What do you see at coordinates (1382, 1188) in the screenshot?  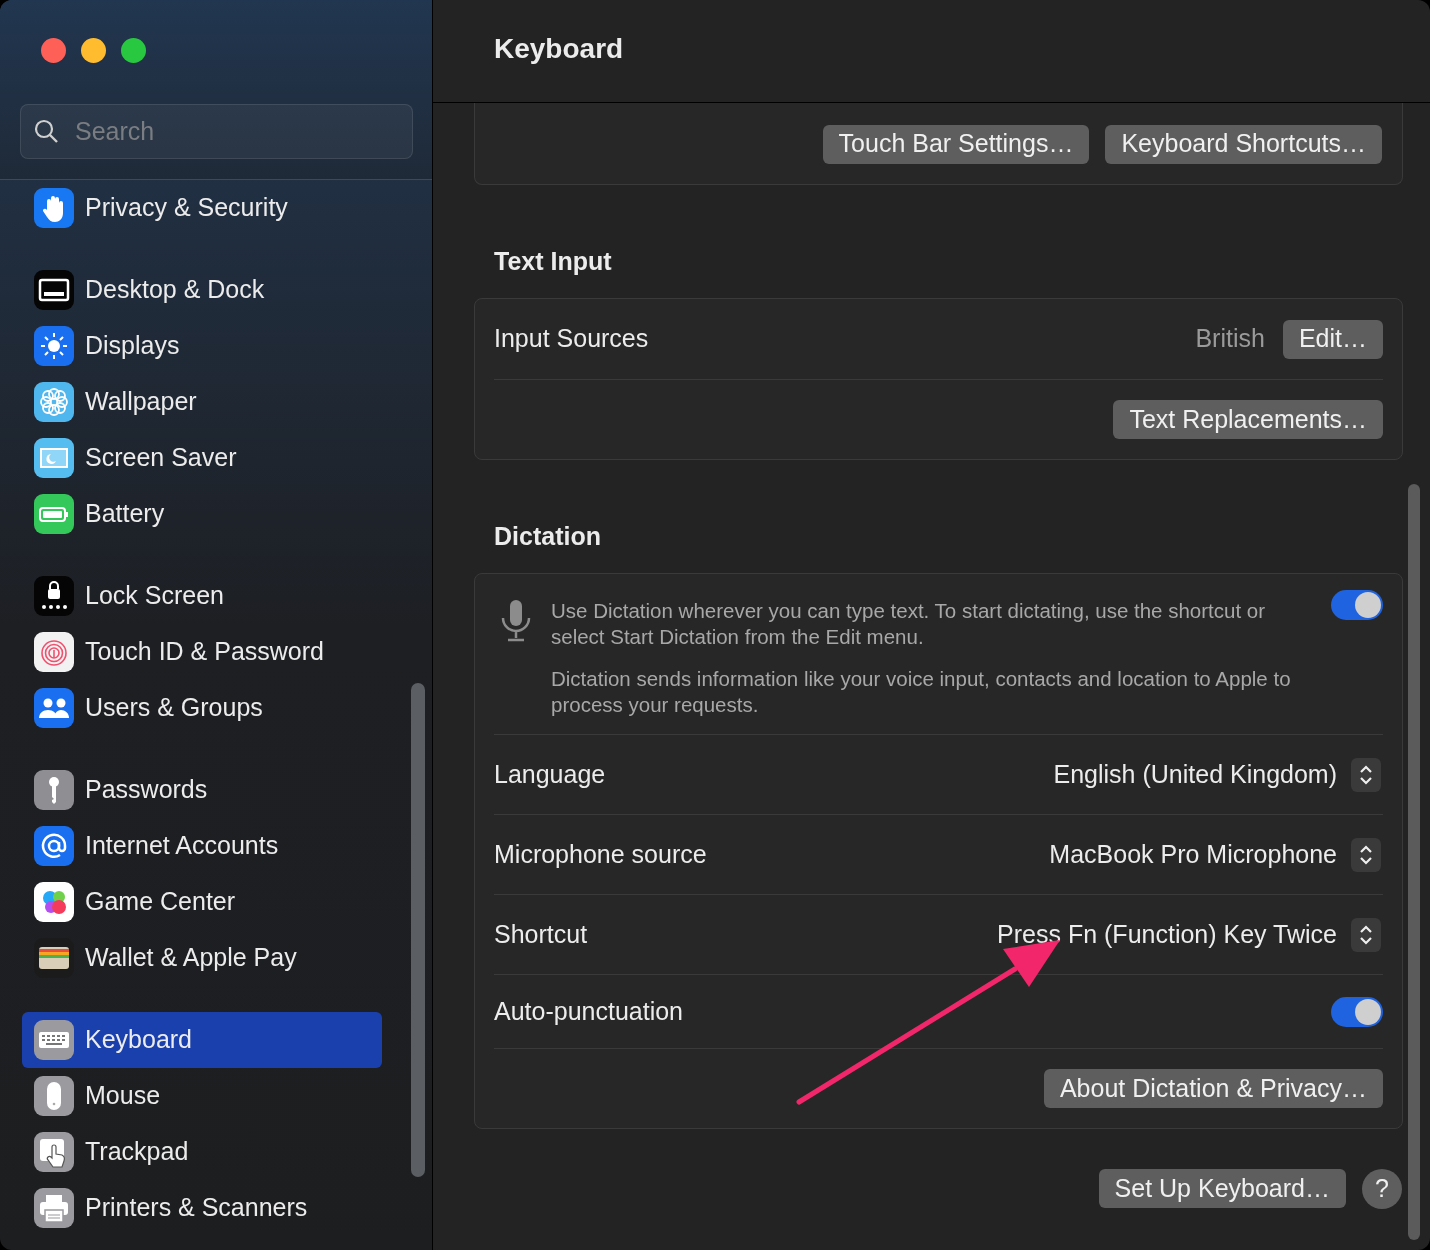 I see `help-button: ?` at bounding box center [1382, 1188].